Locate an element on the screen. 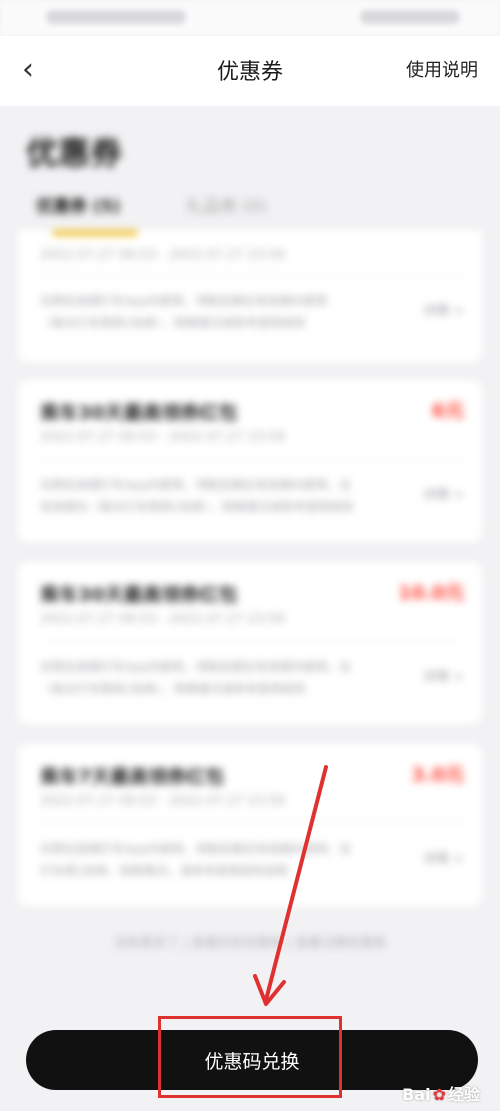  page-heading: 优惠券 is located at coordinates (74, 153).